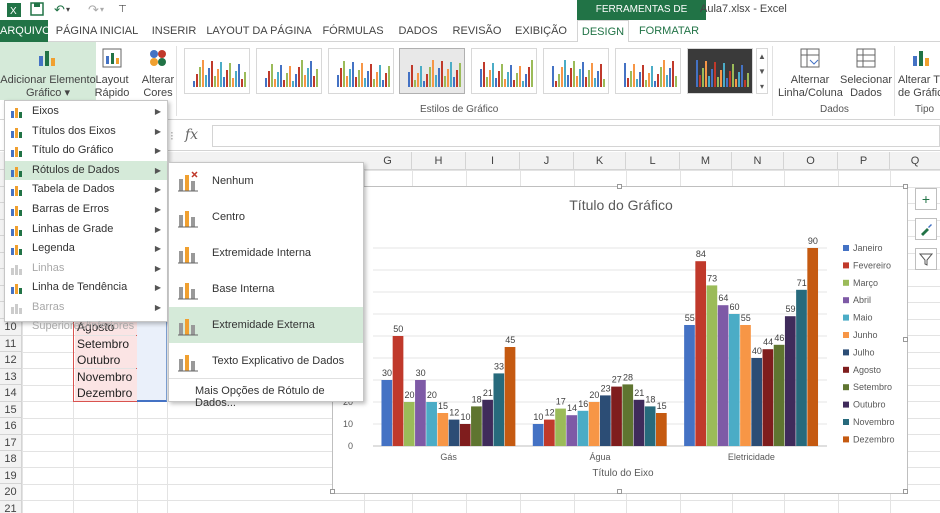  I want to click on row-header-16: 16, so click(11, 426).